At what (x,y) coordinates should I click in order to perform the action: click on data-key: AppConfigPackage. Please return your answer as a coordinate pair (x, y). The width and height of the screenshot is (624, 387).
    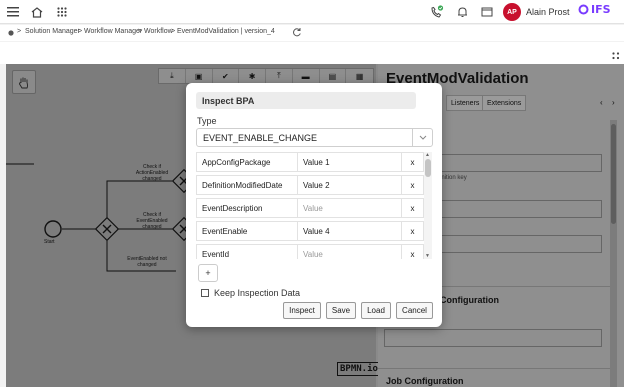
    Looking at the image, I should click on (247, 162).